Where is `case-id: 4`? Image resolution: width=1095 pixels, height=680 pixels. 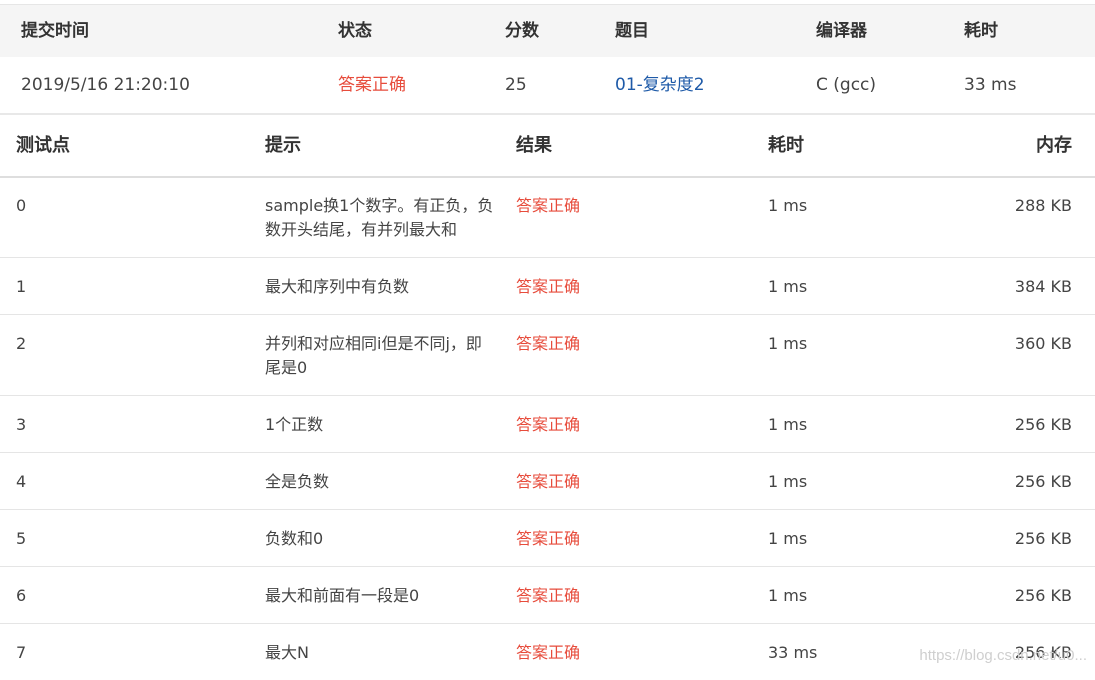
case-id: 4 is located at coordinates (21, 481).